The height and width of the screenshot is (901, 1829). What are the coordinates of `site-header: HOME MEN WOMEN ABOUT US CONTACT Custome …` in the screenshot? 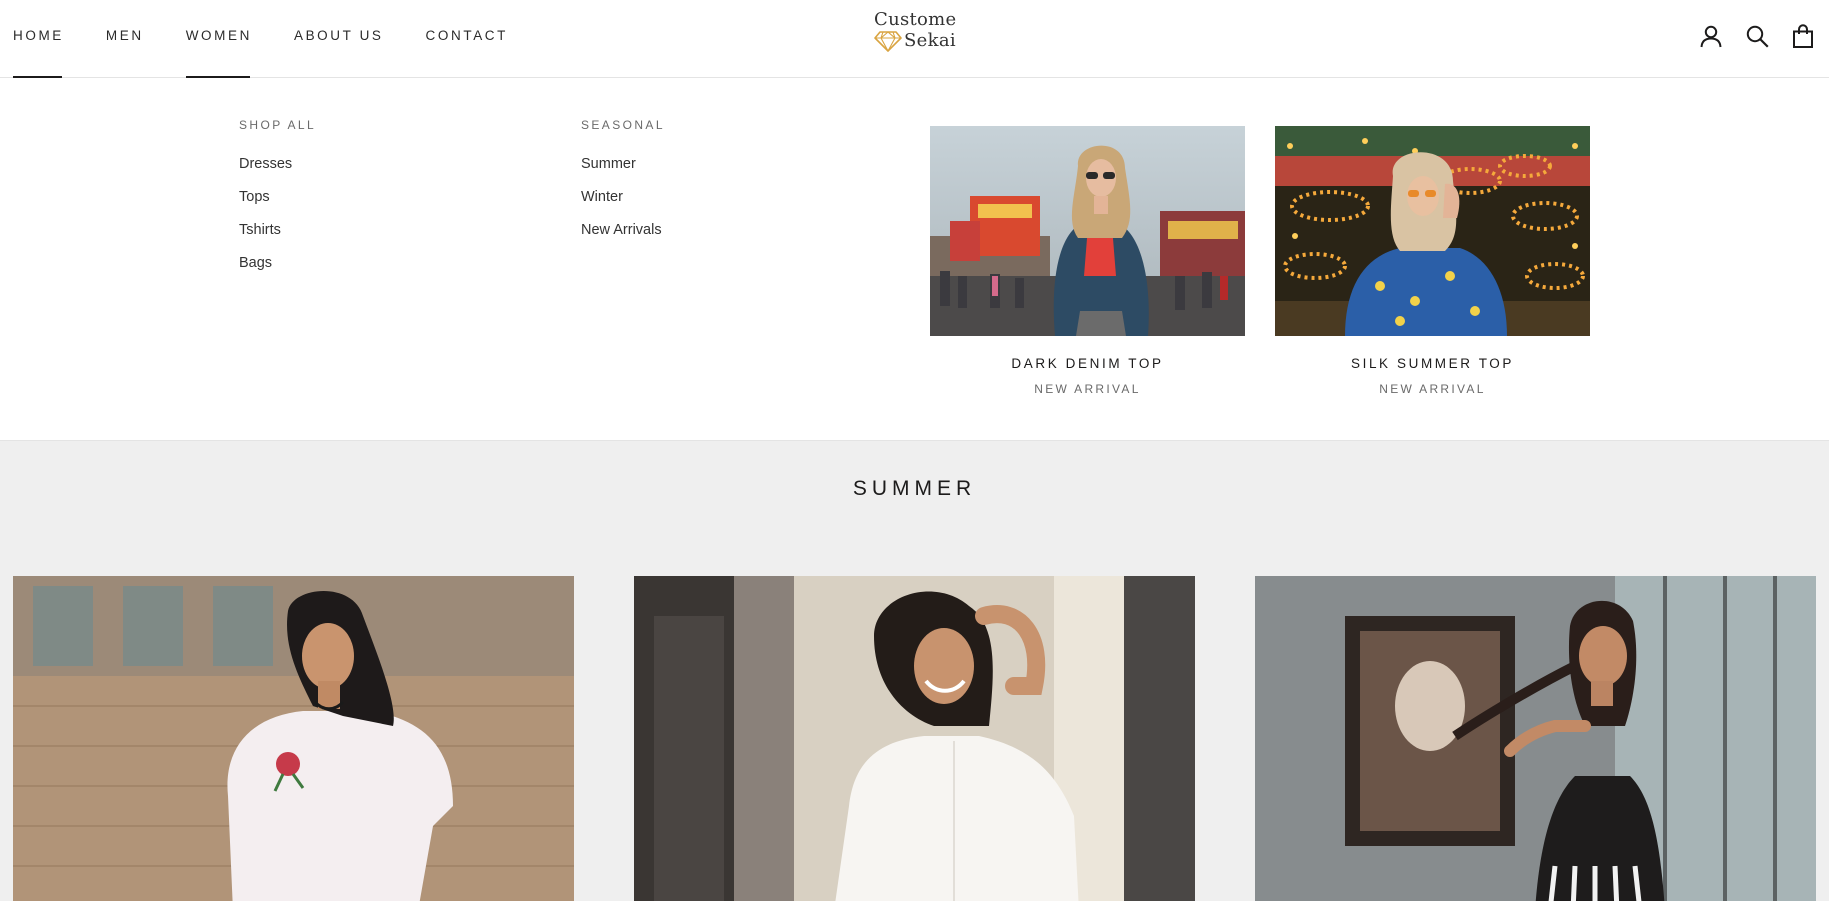 It's located at (914, 39).